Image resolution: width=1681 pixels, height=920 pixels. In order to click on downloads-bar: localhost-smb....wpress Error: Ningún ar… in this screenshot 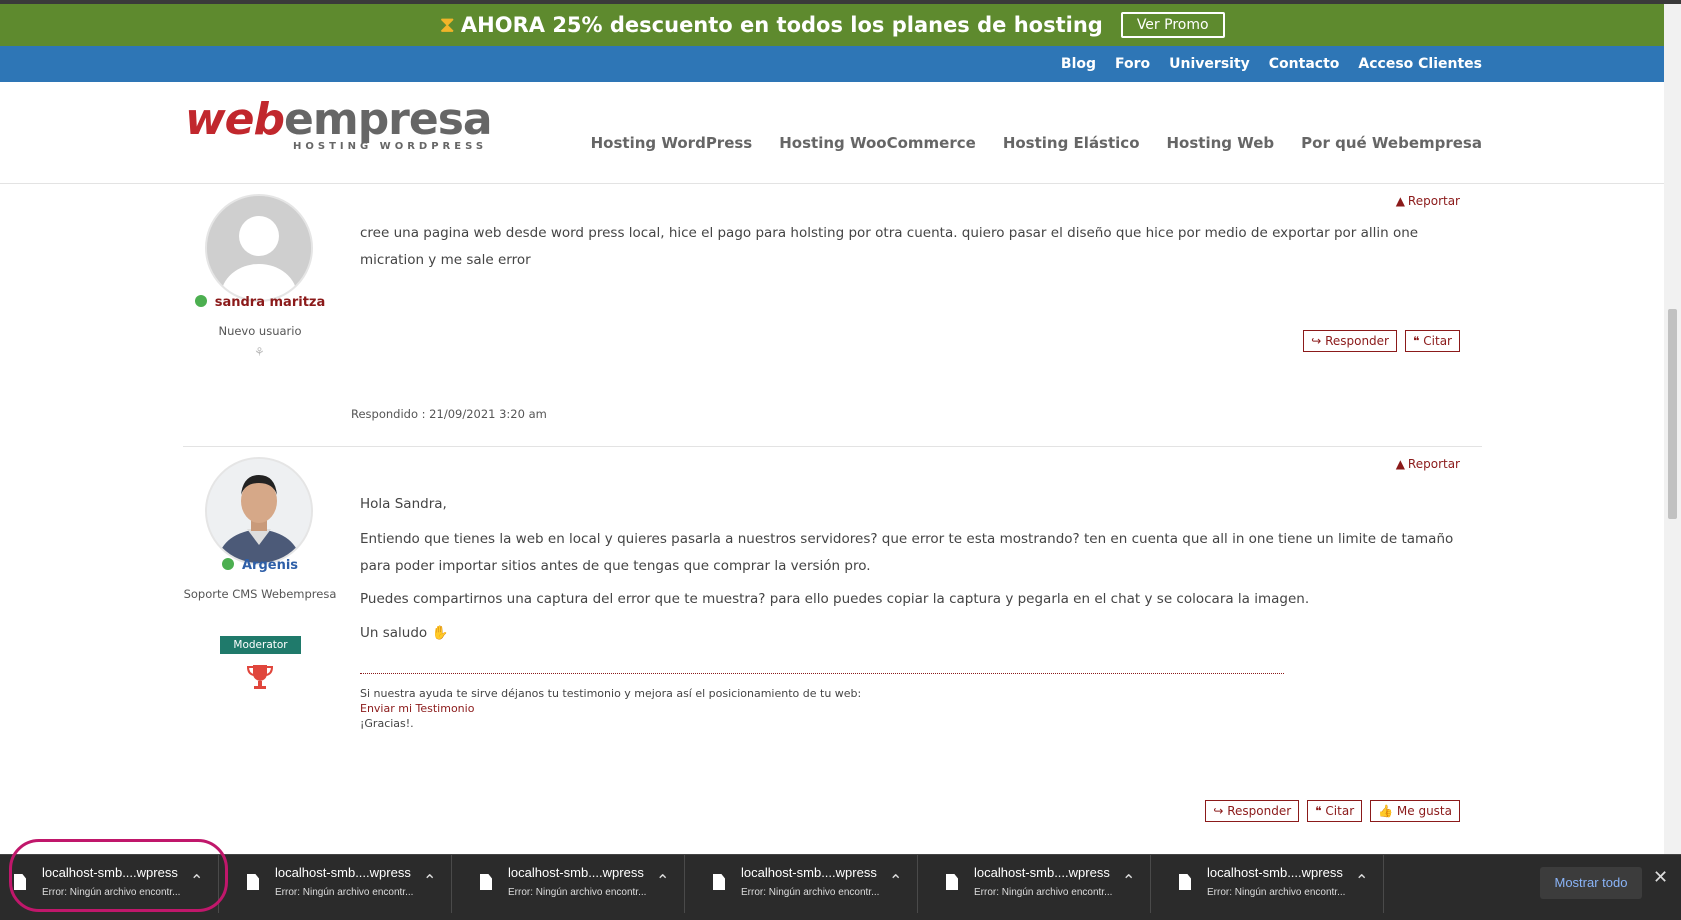, I will do `click(840, 887)`.